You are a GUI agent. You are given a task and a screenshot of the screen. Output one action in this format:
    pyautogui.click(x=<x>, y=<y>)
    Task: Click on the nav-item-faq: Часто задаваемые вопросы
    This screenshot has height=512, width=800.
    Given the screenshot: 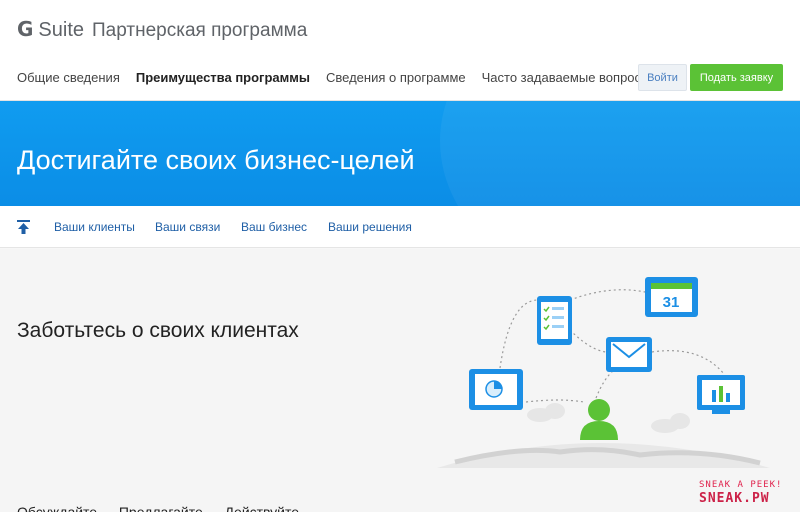 What is the action you would take?
    pyautogui.click(x=566, y=77)
    